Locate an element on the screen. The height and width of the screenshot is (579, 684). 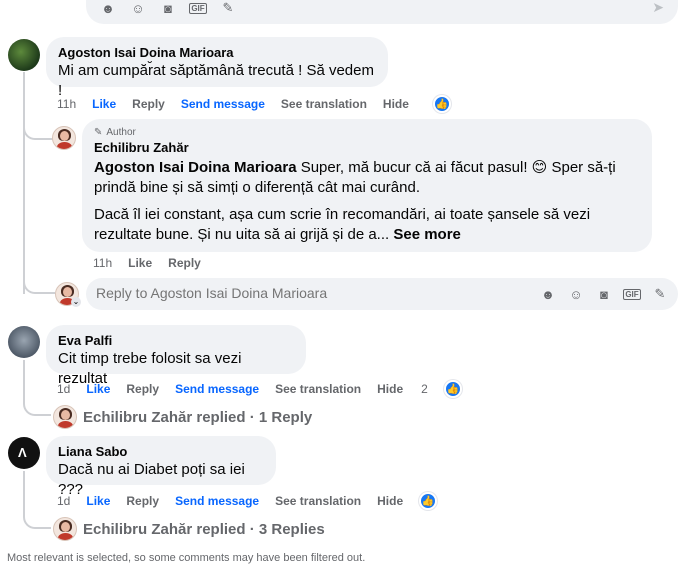
comment-author: Liana Sabo is located at coordinates (161, 452).